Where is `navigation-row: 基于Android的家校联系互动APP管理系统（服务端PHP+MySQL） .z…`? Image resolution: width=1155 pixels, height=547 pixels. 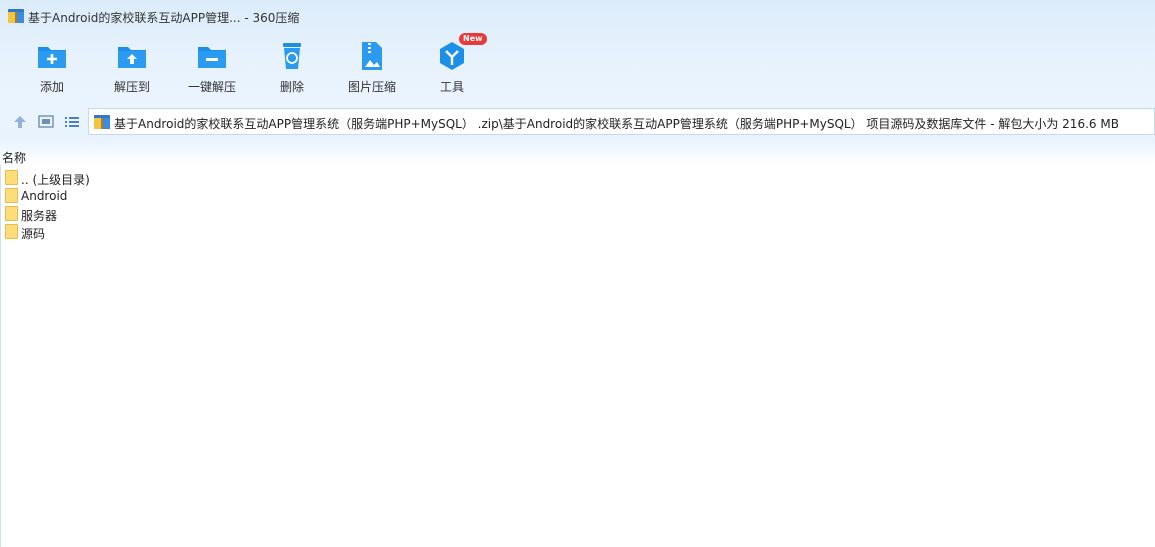
navigation-row: 基于Android的家校联系互动APP管理系统（服务端PHP+MySQL） .z… is located at coordinates (577, 122).